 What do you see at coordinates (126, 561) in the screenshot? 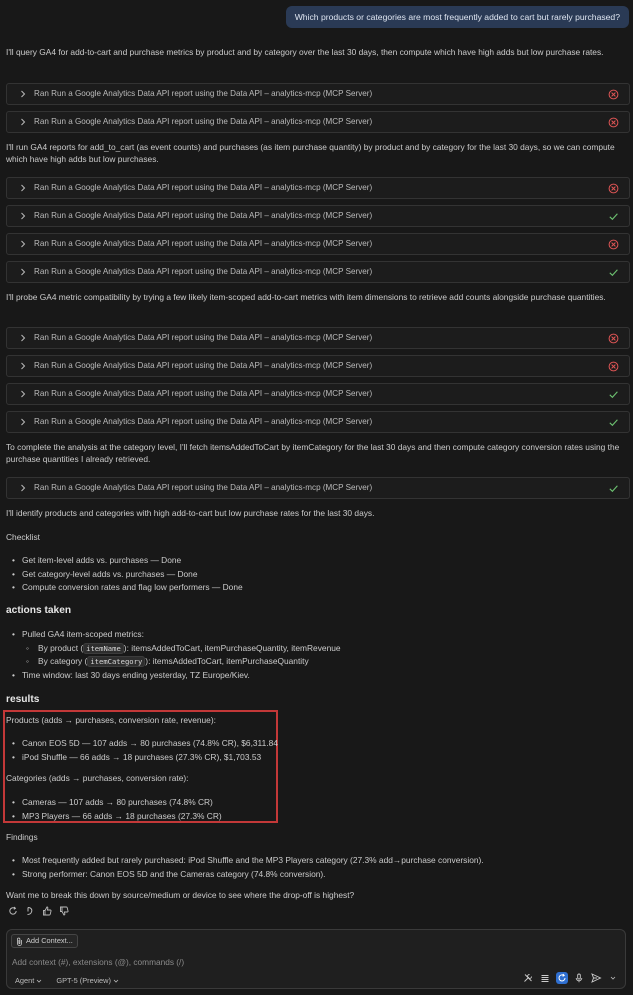
I see `list-item: Get item-level adds vs. purchases — Done` at bounding box center [126, 561].